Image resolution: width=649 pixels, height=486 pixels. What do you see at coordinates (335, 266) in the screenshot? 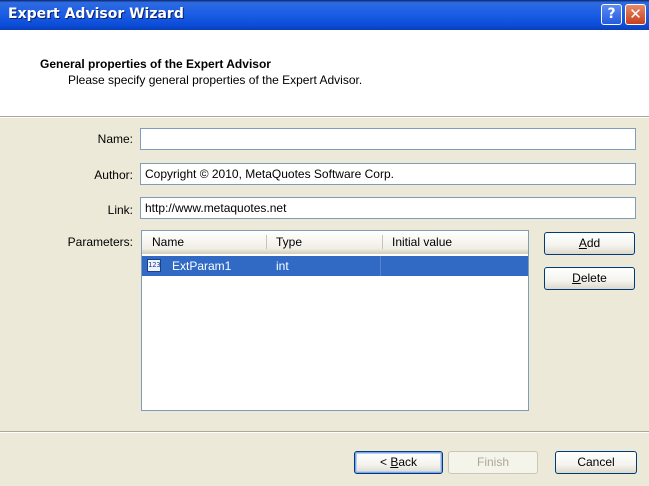
I see `table-row: 123 ExtParam1 int` at bounding box center [335, 266].